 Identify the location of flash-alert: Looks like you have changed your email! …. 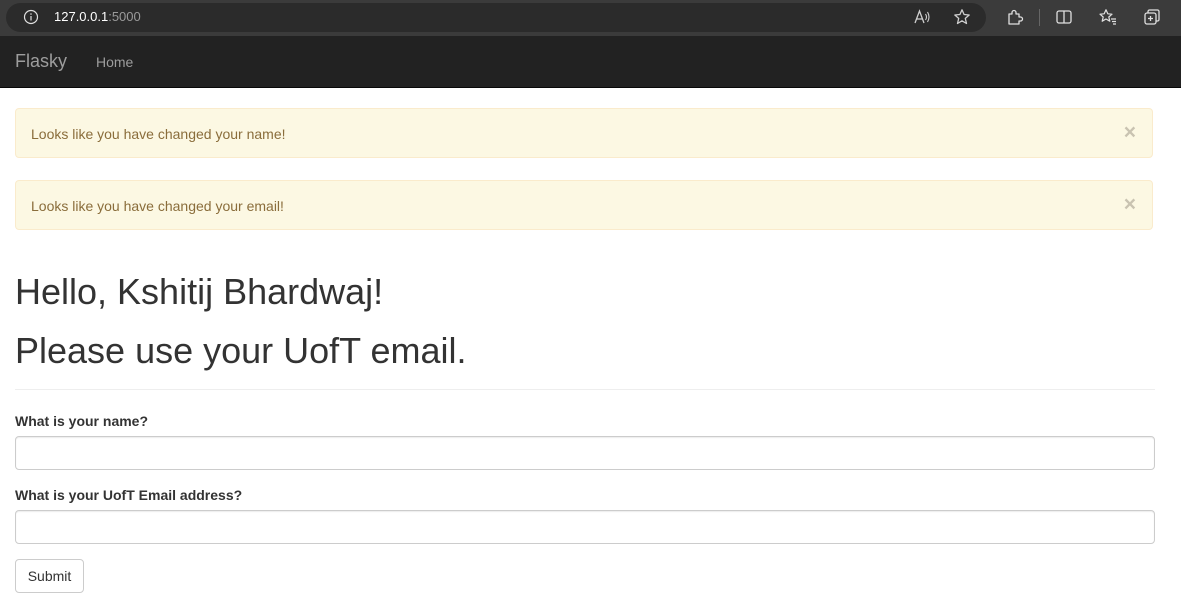
(584, 205).